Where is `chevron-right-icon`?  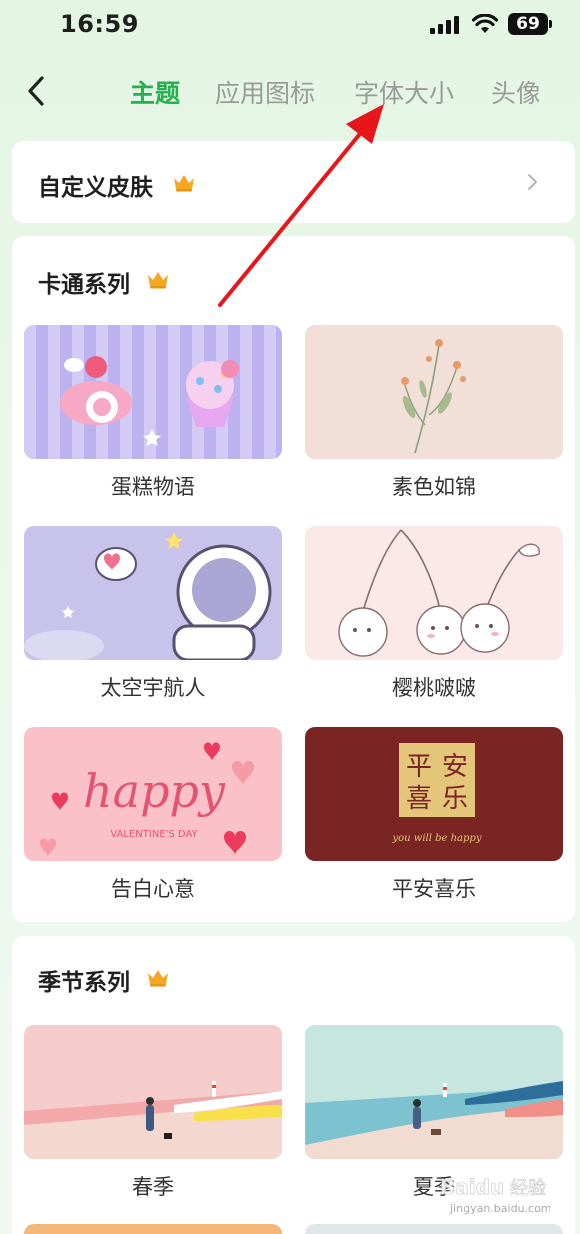 chevron-right-icon is located at coordinates (532, 182).